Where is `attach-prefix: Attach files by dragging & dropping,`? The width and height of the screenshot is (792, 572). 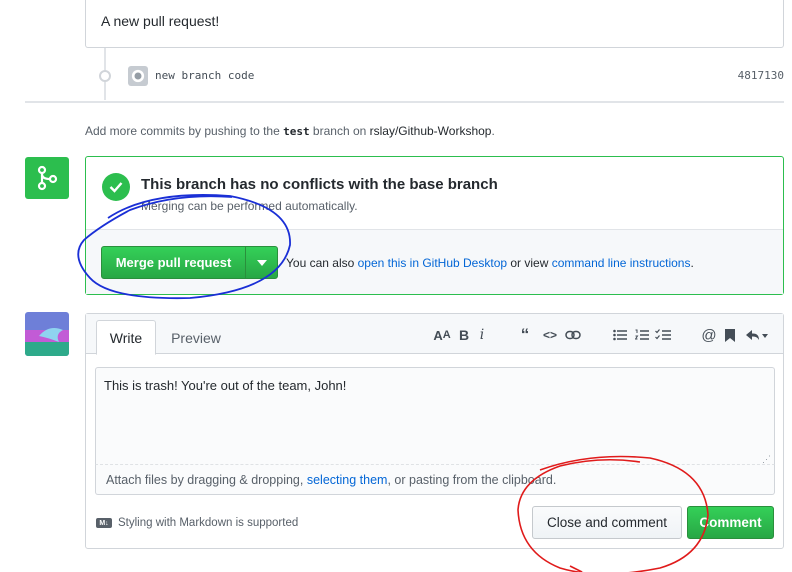
attach-prefix: Attach files by dragging & dropping, is located at coordinates (205, 479).